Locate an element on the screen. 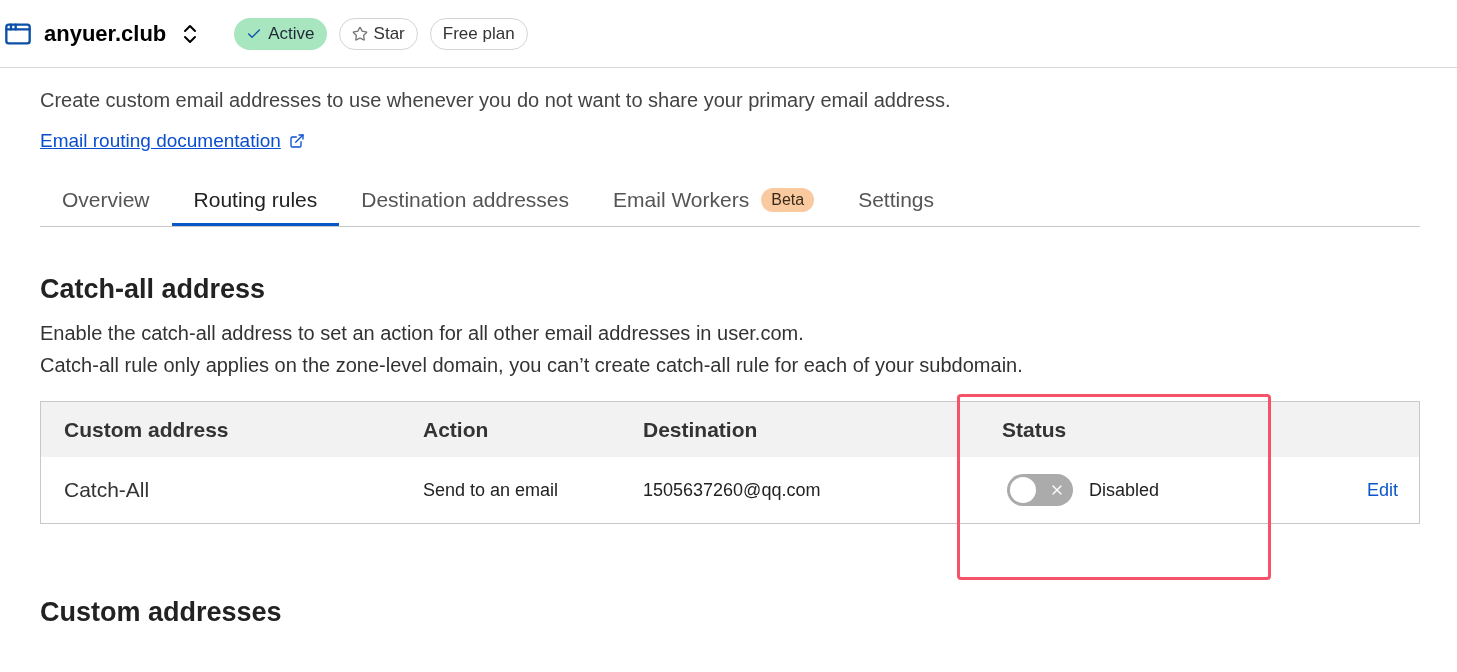 This screenshot has height=672, width=1457. tab: Destination addresses is located at coordinates (465, 201).